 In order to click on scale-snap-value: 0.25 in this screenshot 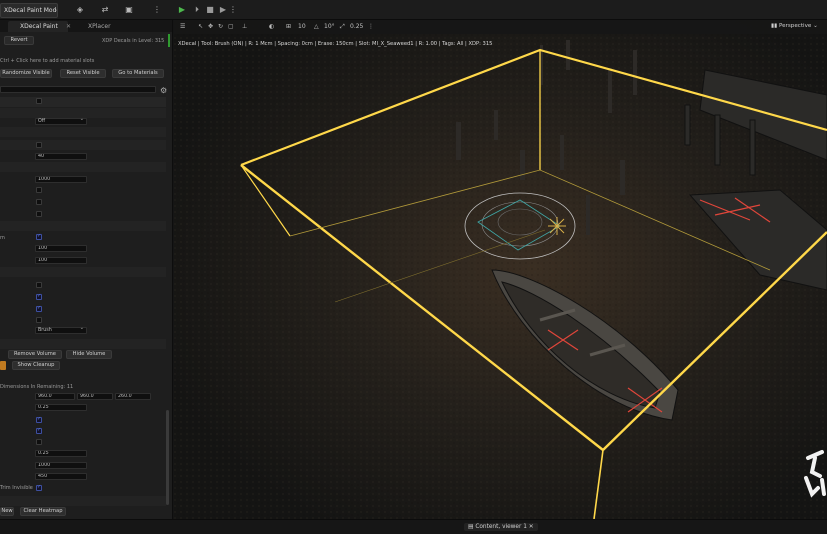, I will do `click(356, 27)`.